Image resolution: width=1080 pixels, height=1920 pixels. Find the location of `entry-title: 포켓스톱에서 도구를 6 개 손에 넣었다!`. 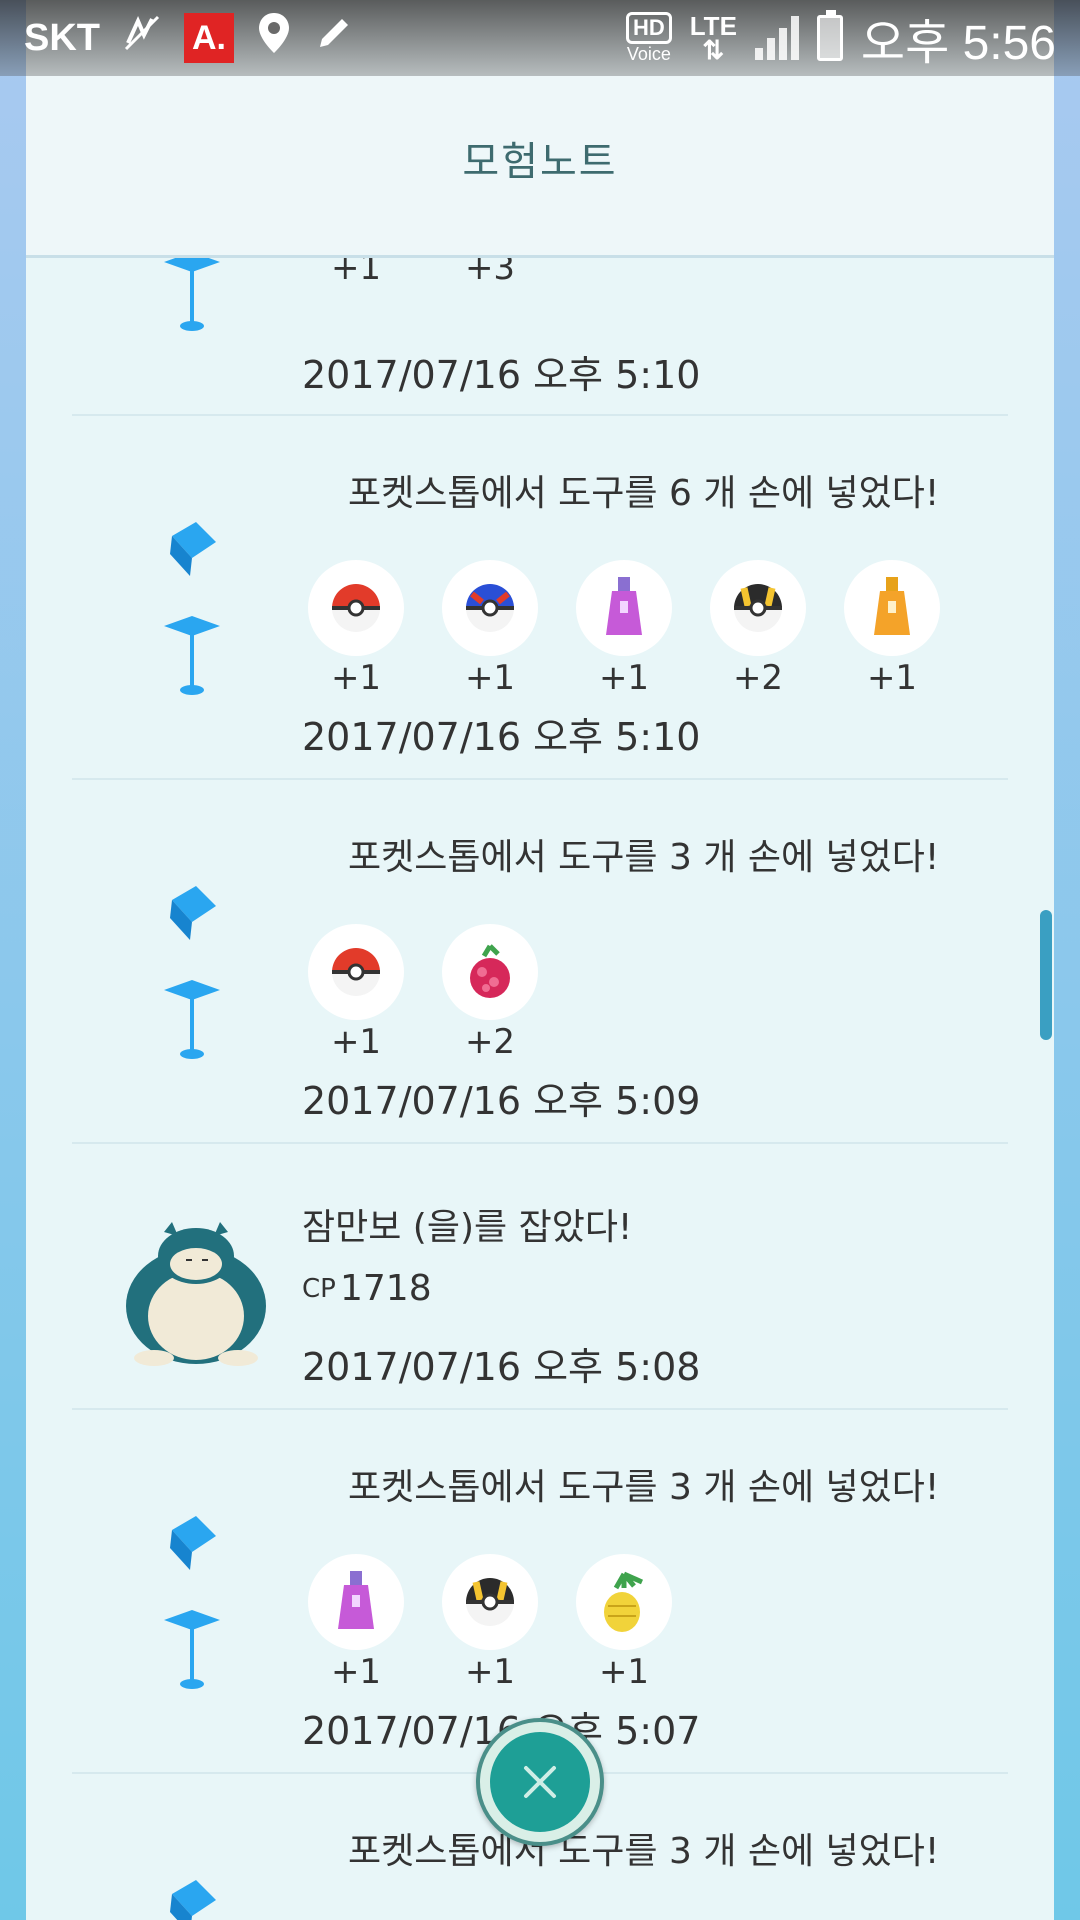

entry-title: 포켓스톱에서 도구를 6 개 손에 넣었다! is located at coordinates (644, 493).